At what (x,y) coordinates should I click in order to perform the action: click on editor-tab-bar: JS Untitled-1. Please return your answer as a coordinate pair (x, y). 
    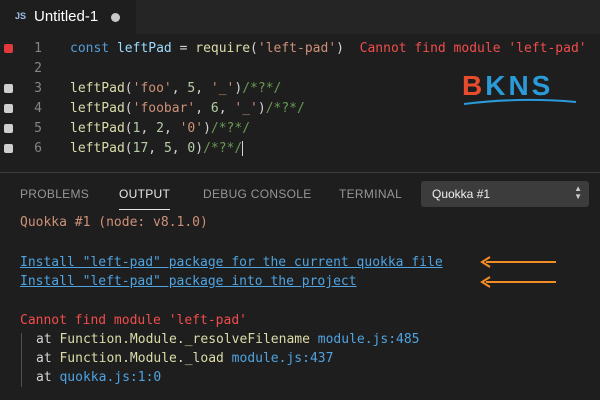
    Looking at the image, I should click on (300, 17).